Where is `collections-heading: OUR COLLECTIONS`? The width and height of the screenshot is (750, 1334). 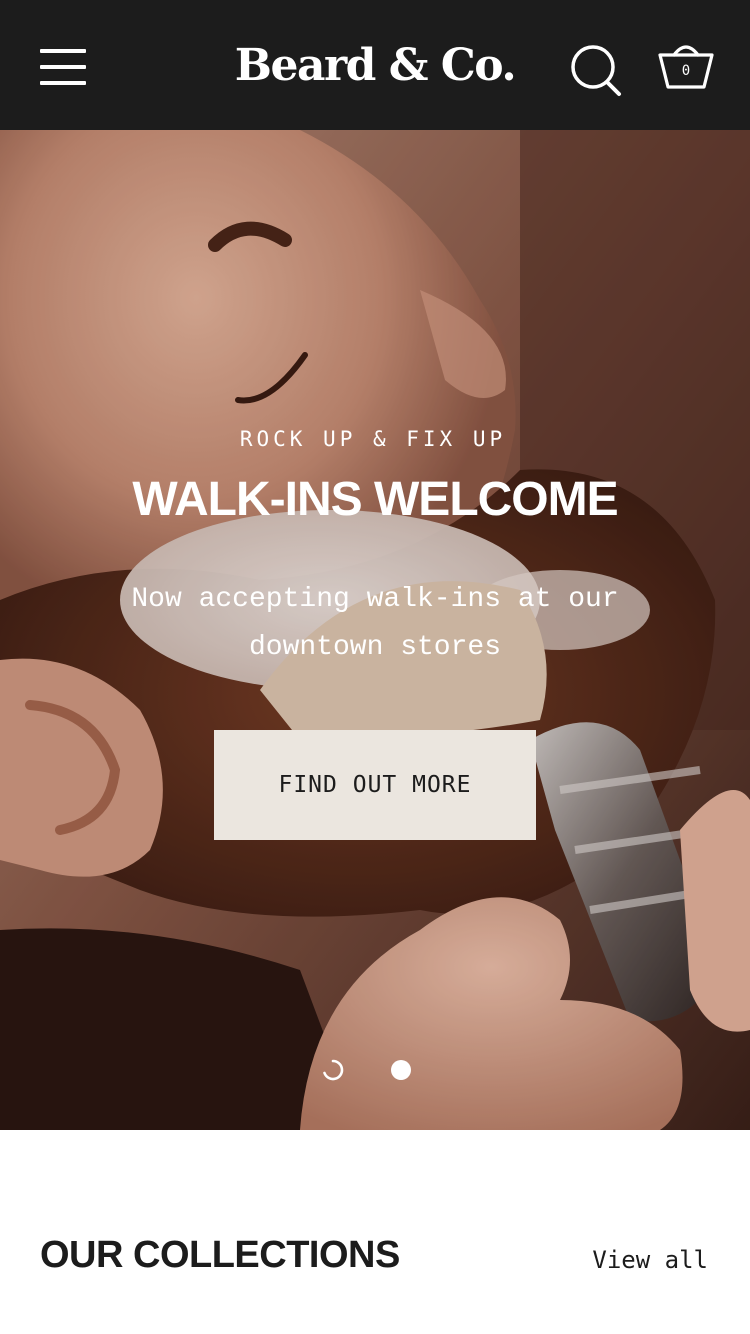 collections-heading: OUR COLLECTIONS is located at coordinates (220, 1255).